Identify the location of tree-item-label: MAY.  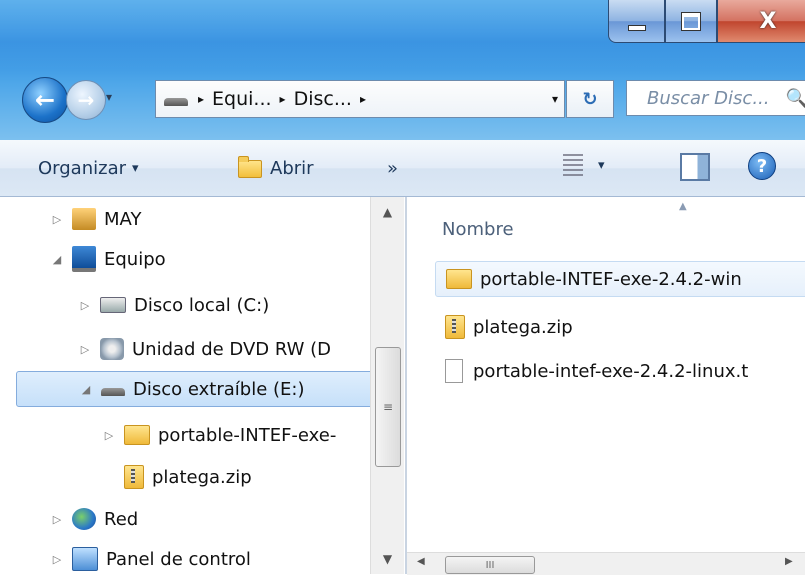
(123, 219).